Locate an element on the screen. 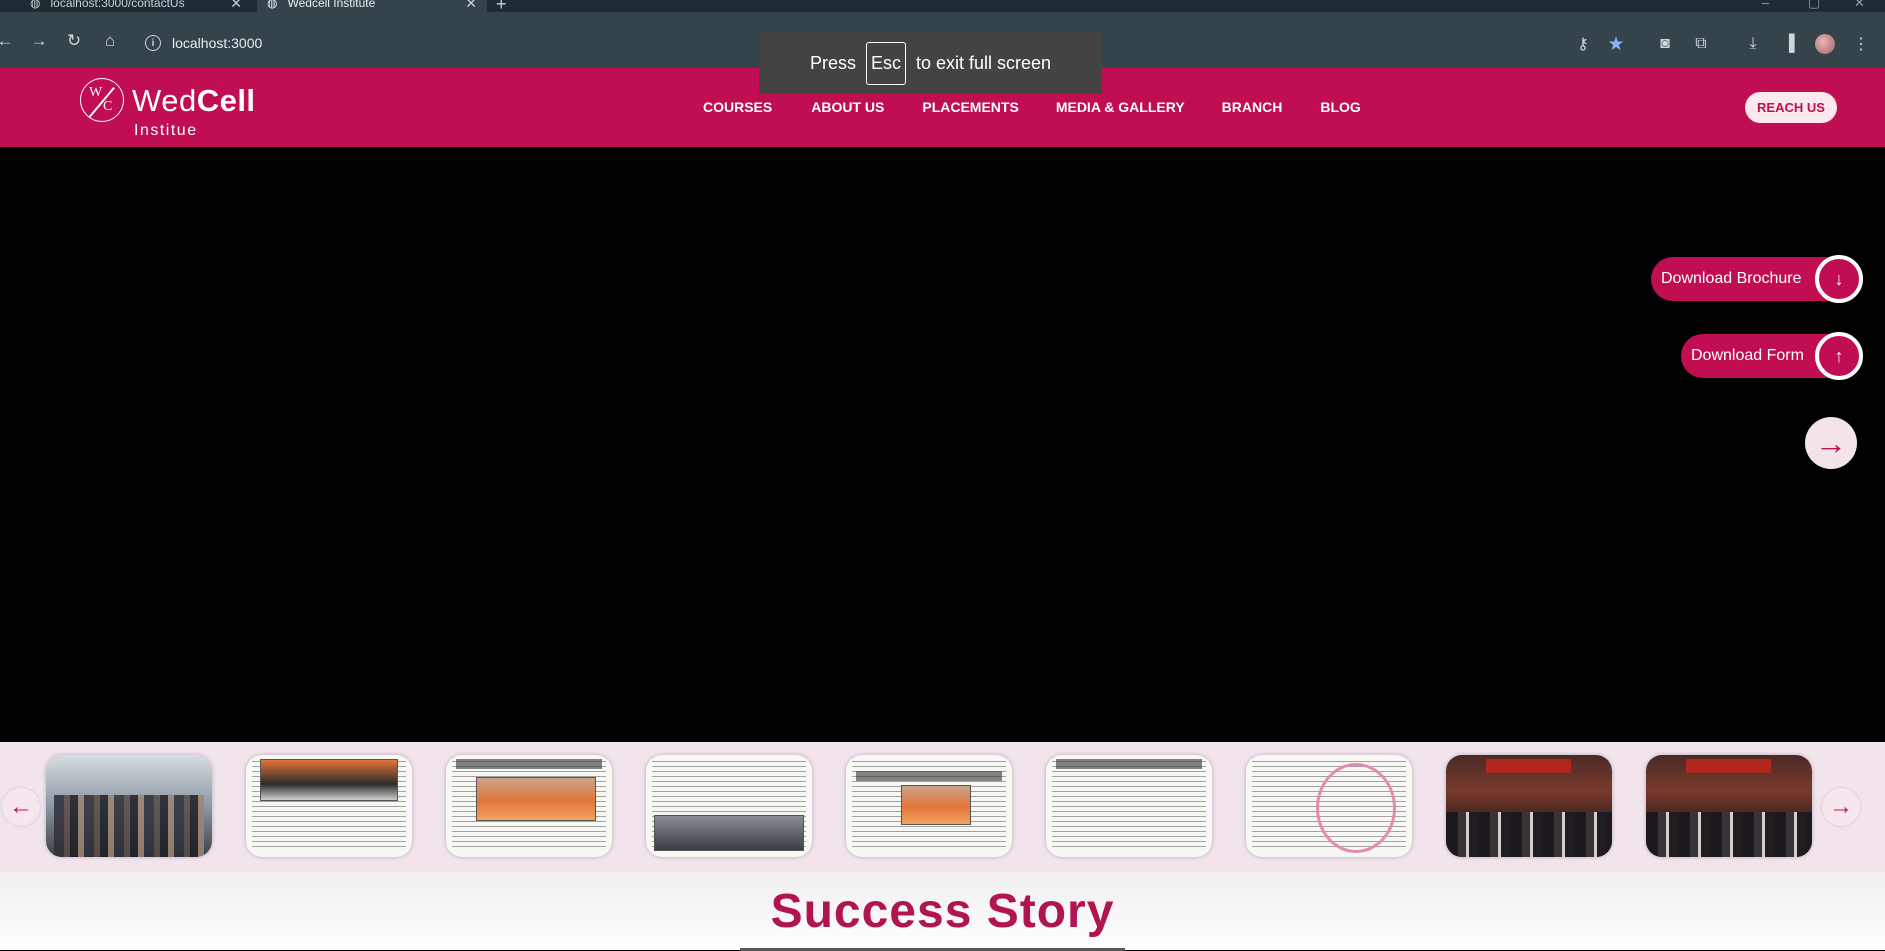 This screenshot has width=1885, height=951. esc-key-badge: Esc is located at coordinates (885, 63).